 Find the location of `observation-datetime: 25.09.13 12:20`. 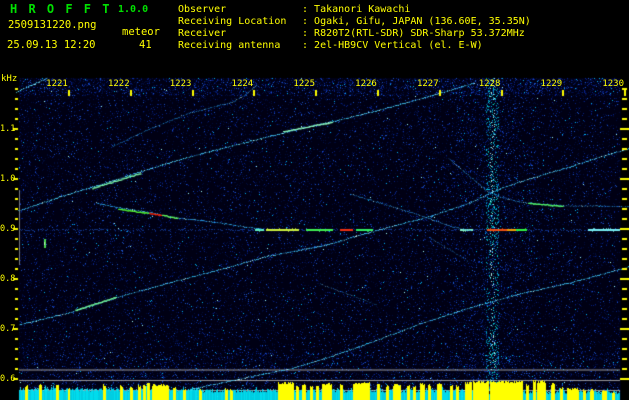

observation-datetime: 25.09.13 12:20 is located at coordinates (51, 45).